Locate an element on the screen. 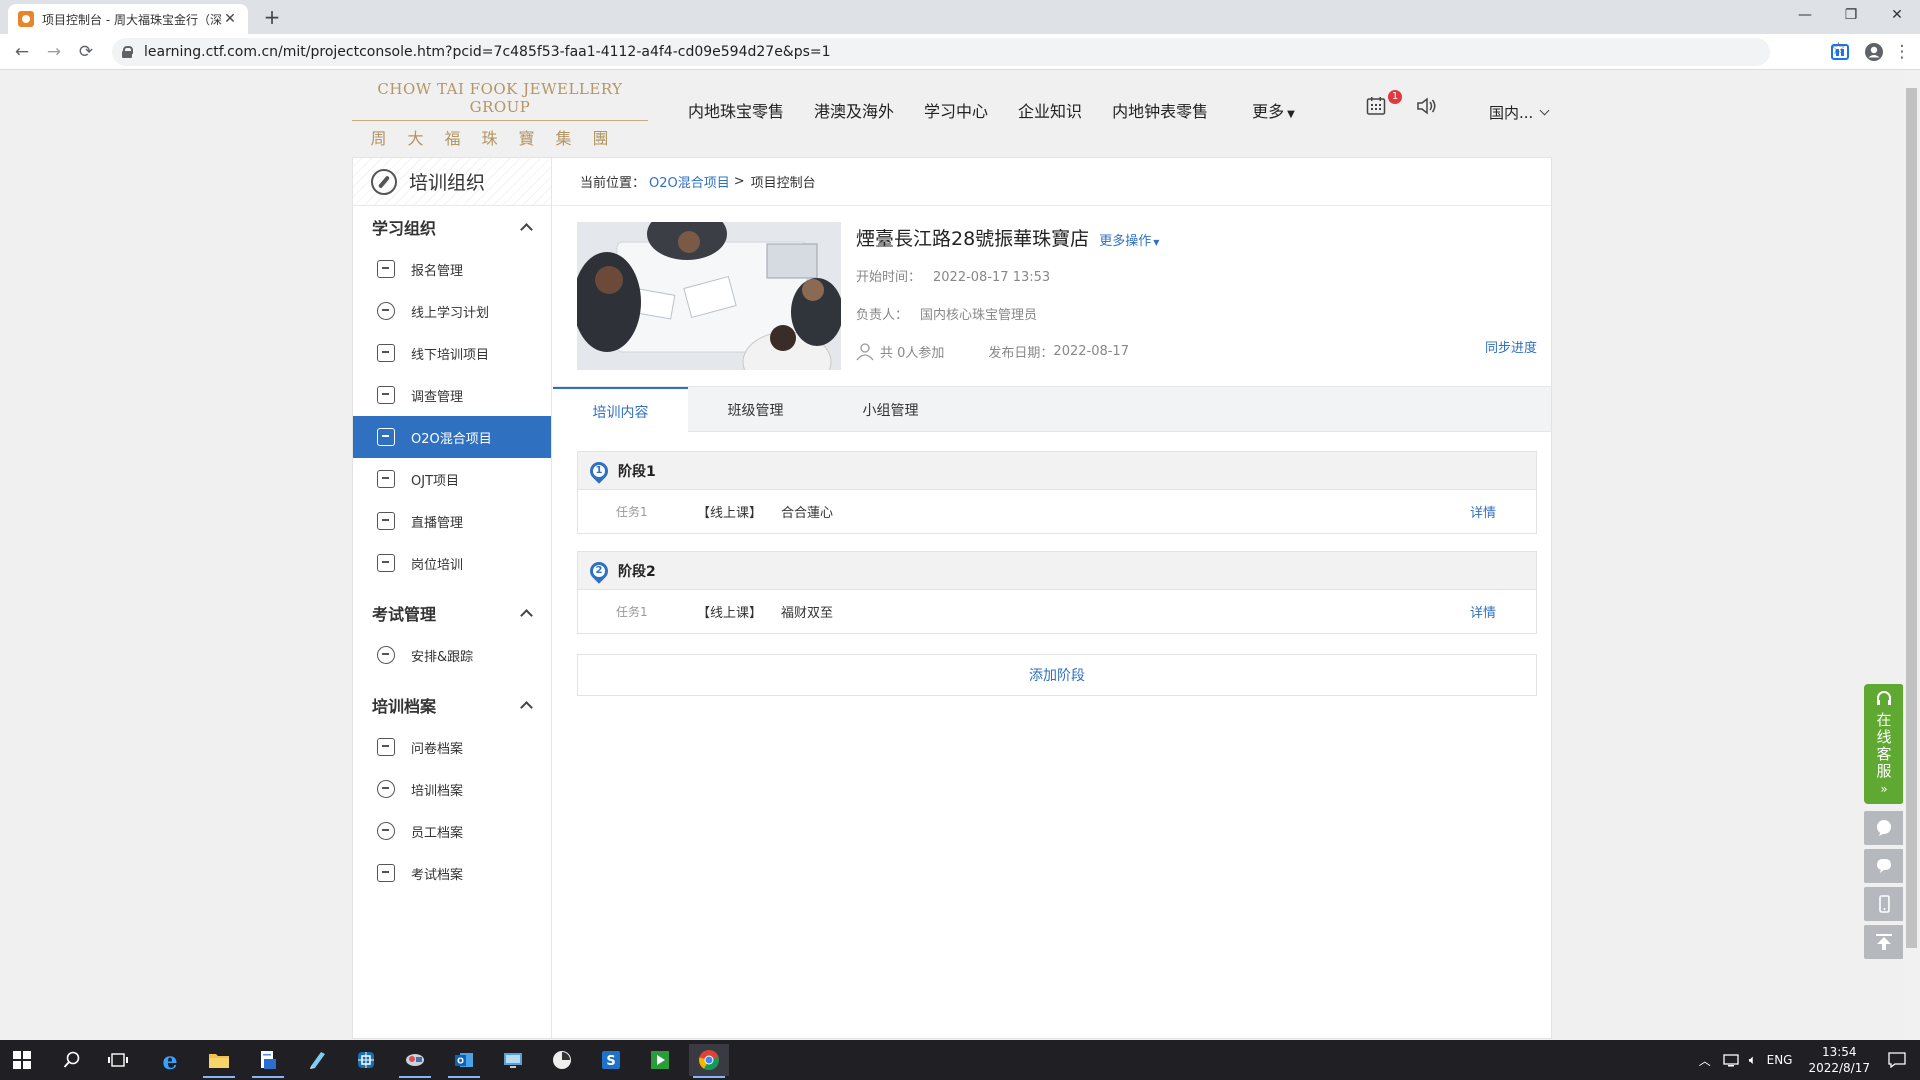  sidebar-item-schedule-track: 安排&跟踪 is located at coordinates (452, 655).